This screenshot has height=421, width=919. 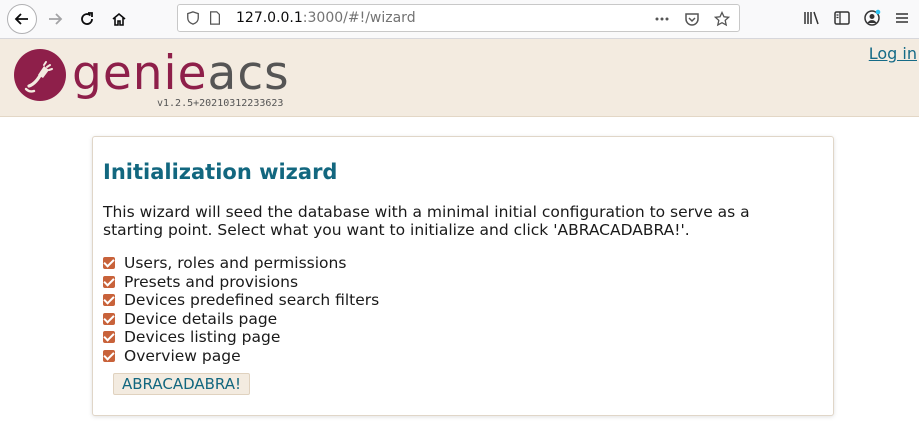 What do you see at coordinates (109, 337) in the screenshot?
I see `checkbox-devices-listing` at bounding box center [109, 337].